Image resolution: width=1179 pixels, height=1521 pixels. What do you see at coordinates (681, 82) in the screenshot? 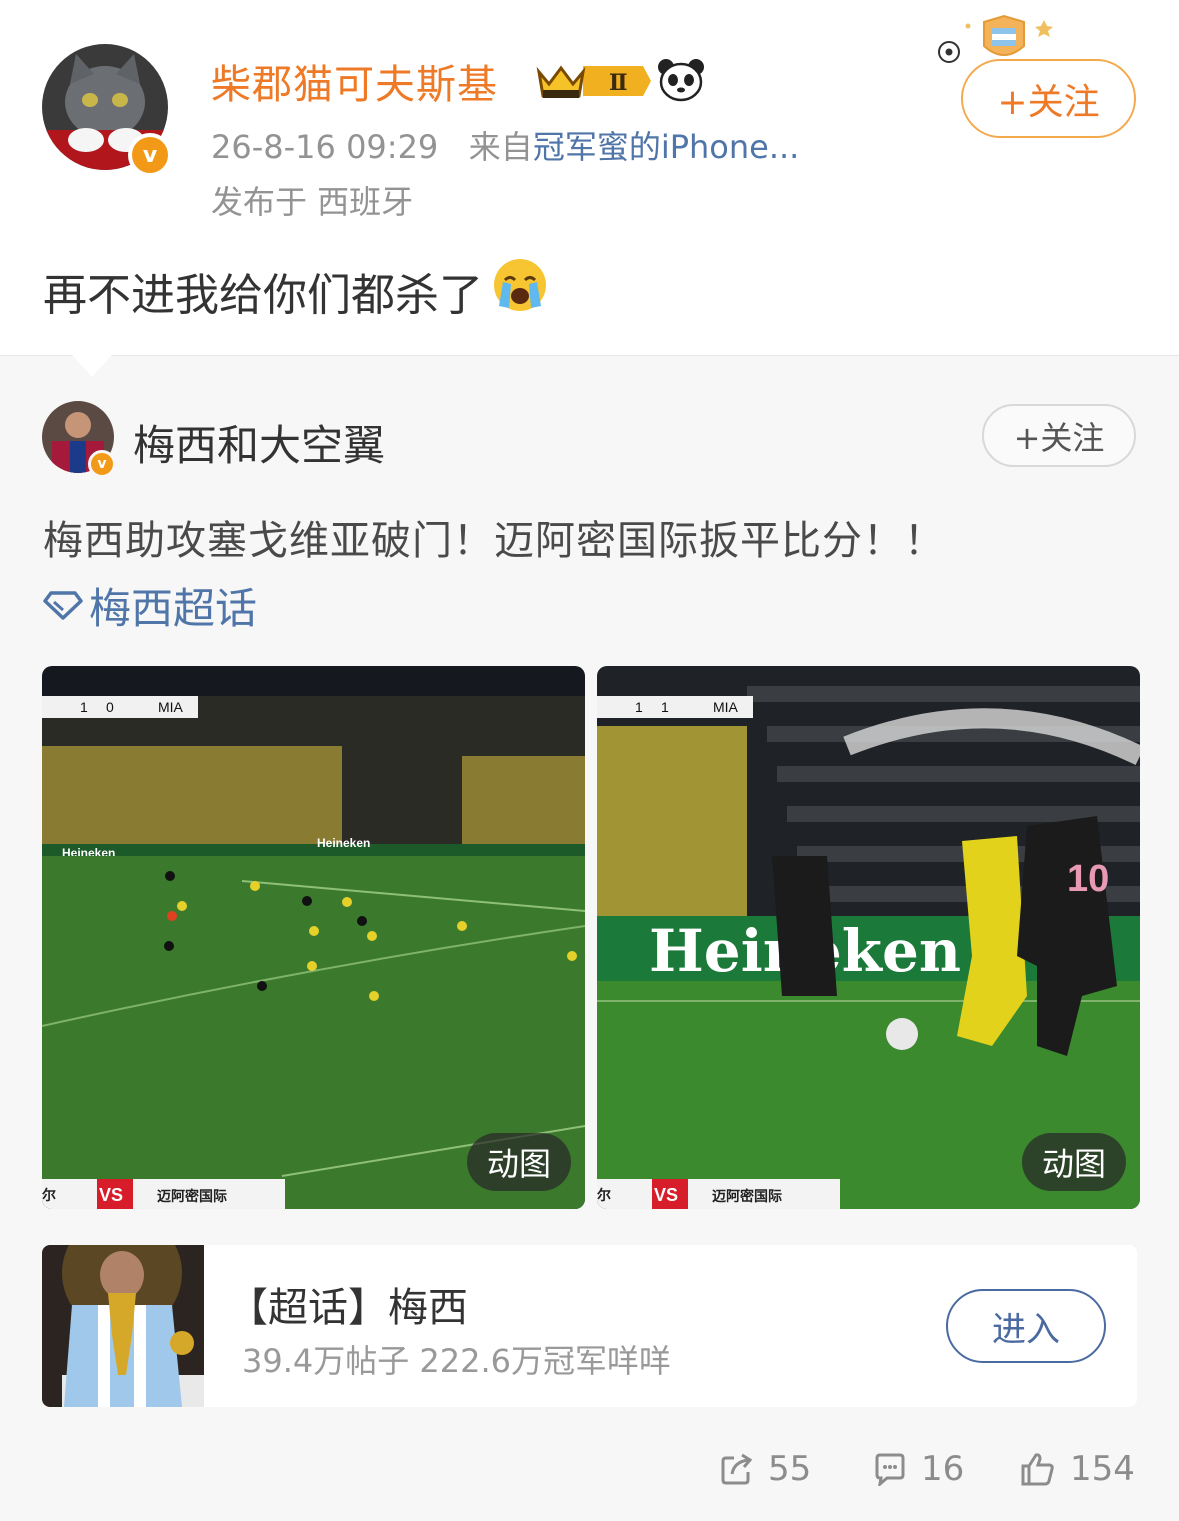
I see `panda-icon` at bounding box center [681, 82].